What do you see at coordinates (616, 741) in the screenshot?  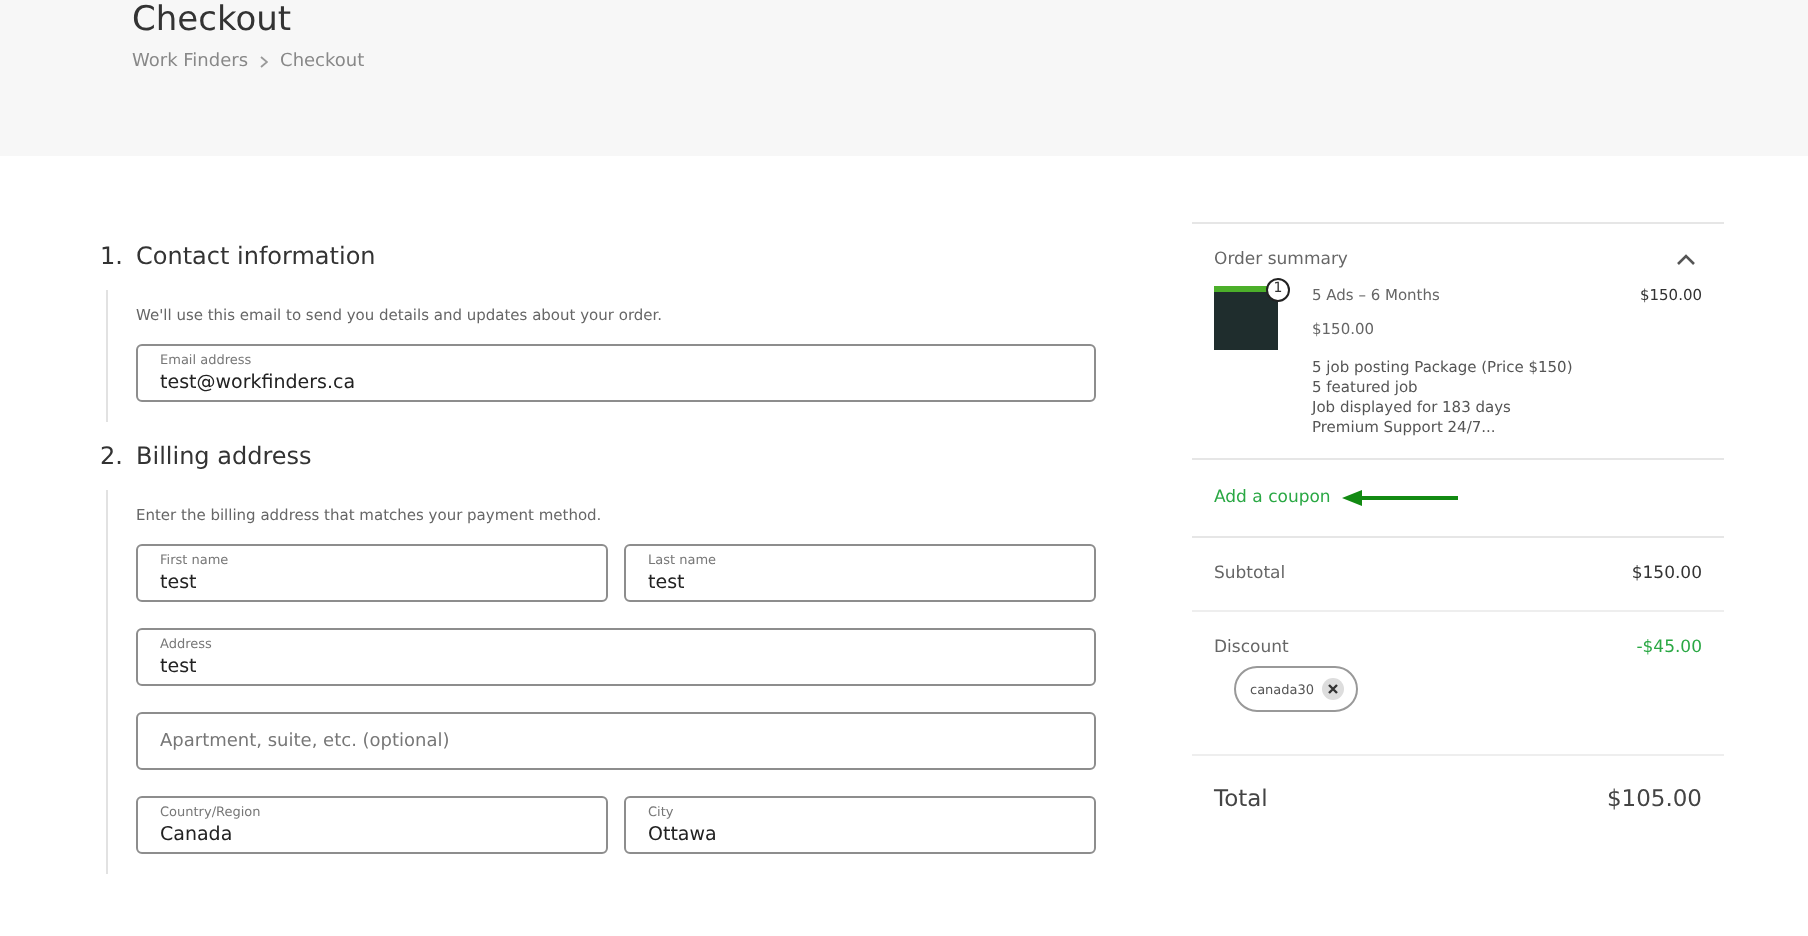 I see `input-field: Apartment, suite, etc. (optional)` at bounding box center [616, 741].